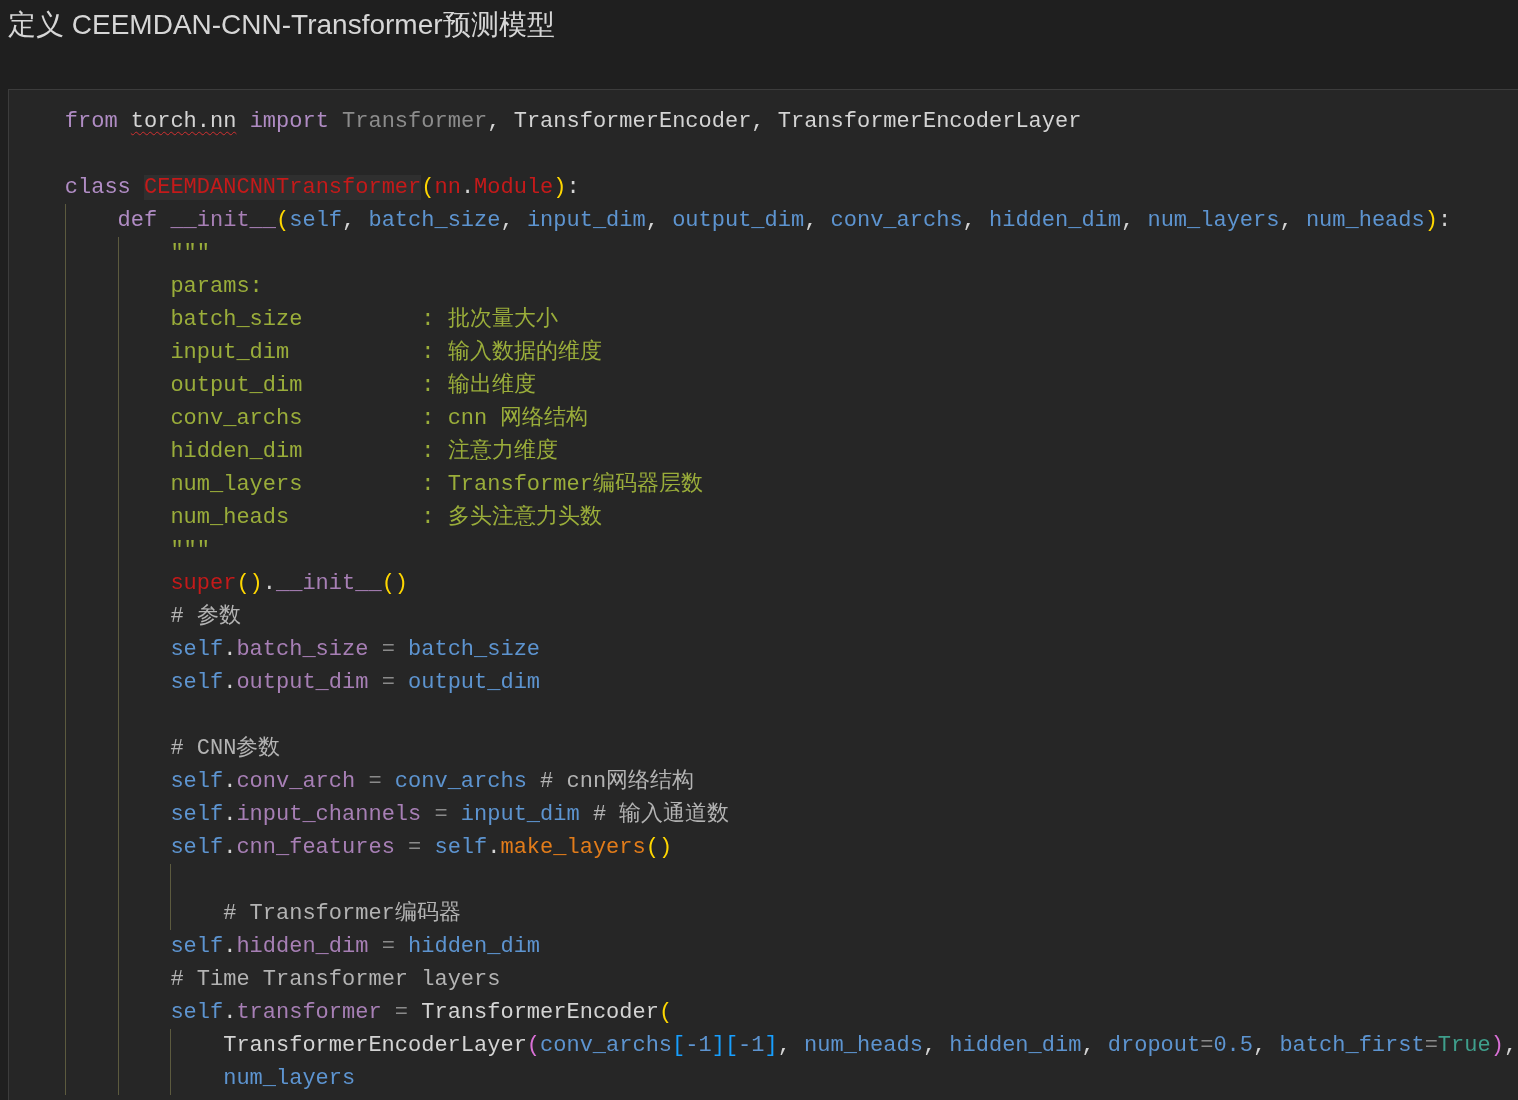  Describe the element at coordinates (335, 980) in the screenshot. I see `code-line: # Time Transformer layers` at that location.